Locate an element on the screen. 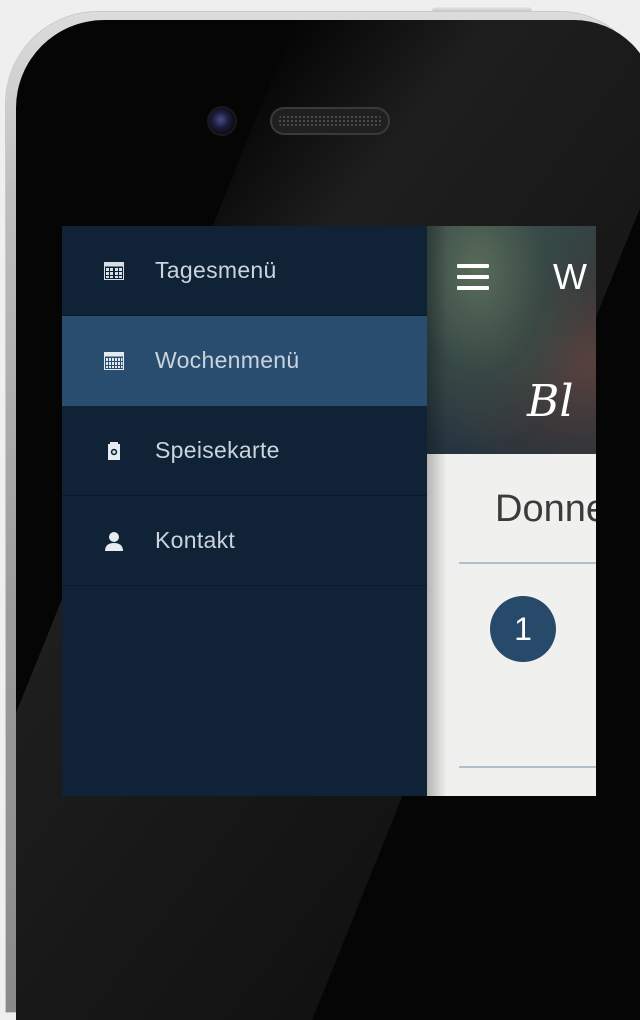 This screenshot has height=1020, width=640. sidebar-item-label: Kontakt is located at coordinates (195, 540).